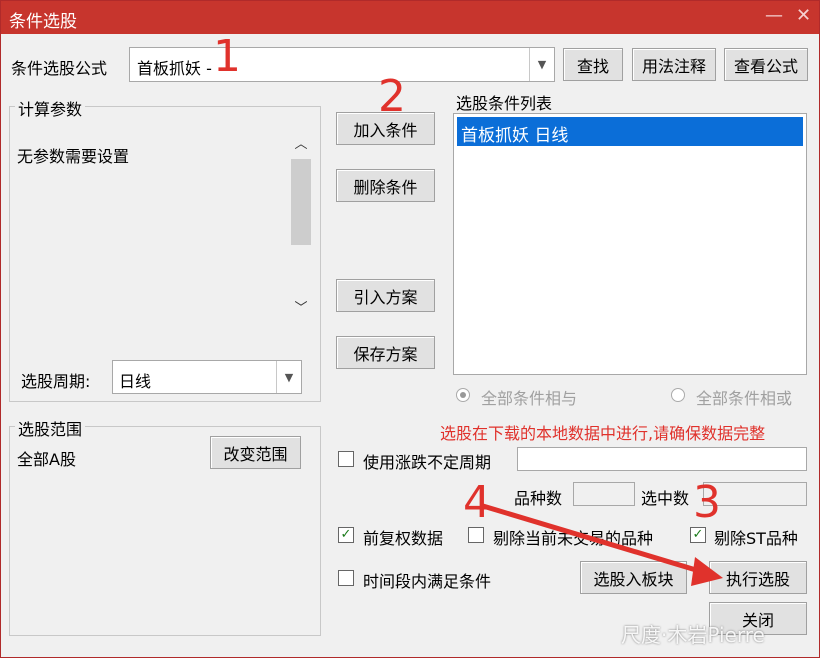 The image size is (820, 658). What do you see at coordinates (693, 635) in the screenshot?
I see `watermark: 尺度·木岩Pierre` at bounding box center [693, 635].